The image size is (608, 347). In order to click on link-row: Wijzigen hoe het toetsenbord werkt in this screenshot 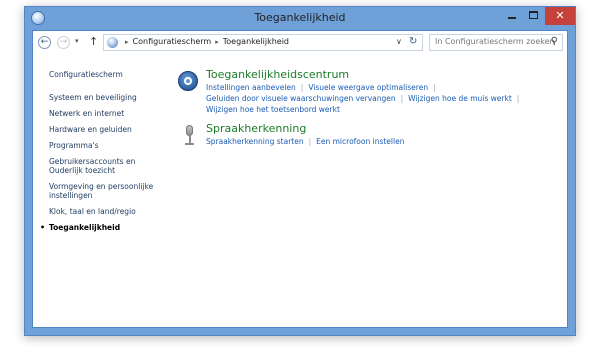, I will do `click(273, 109)`.